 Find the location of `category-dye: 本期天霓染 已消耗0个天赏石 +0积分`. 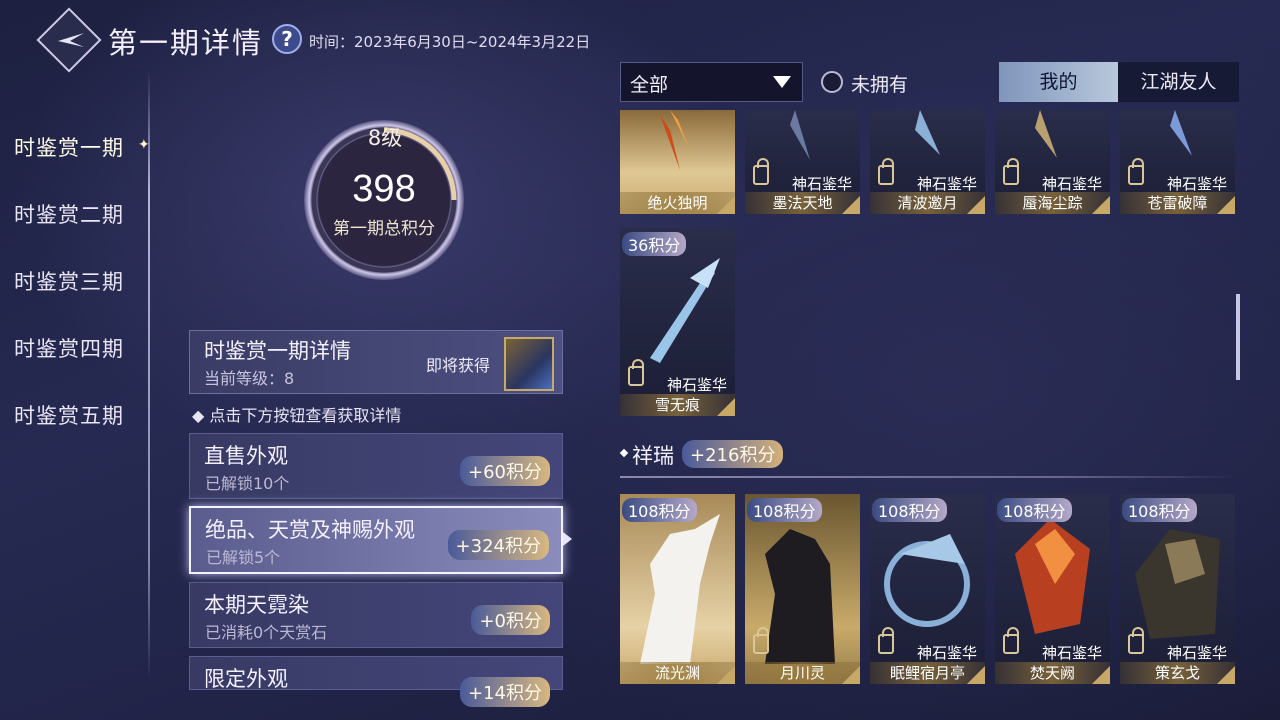

category-dye: 本期天霓染 已消耗0个天赏石 +0积分 is located at coordinates (376, 615).